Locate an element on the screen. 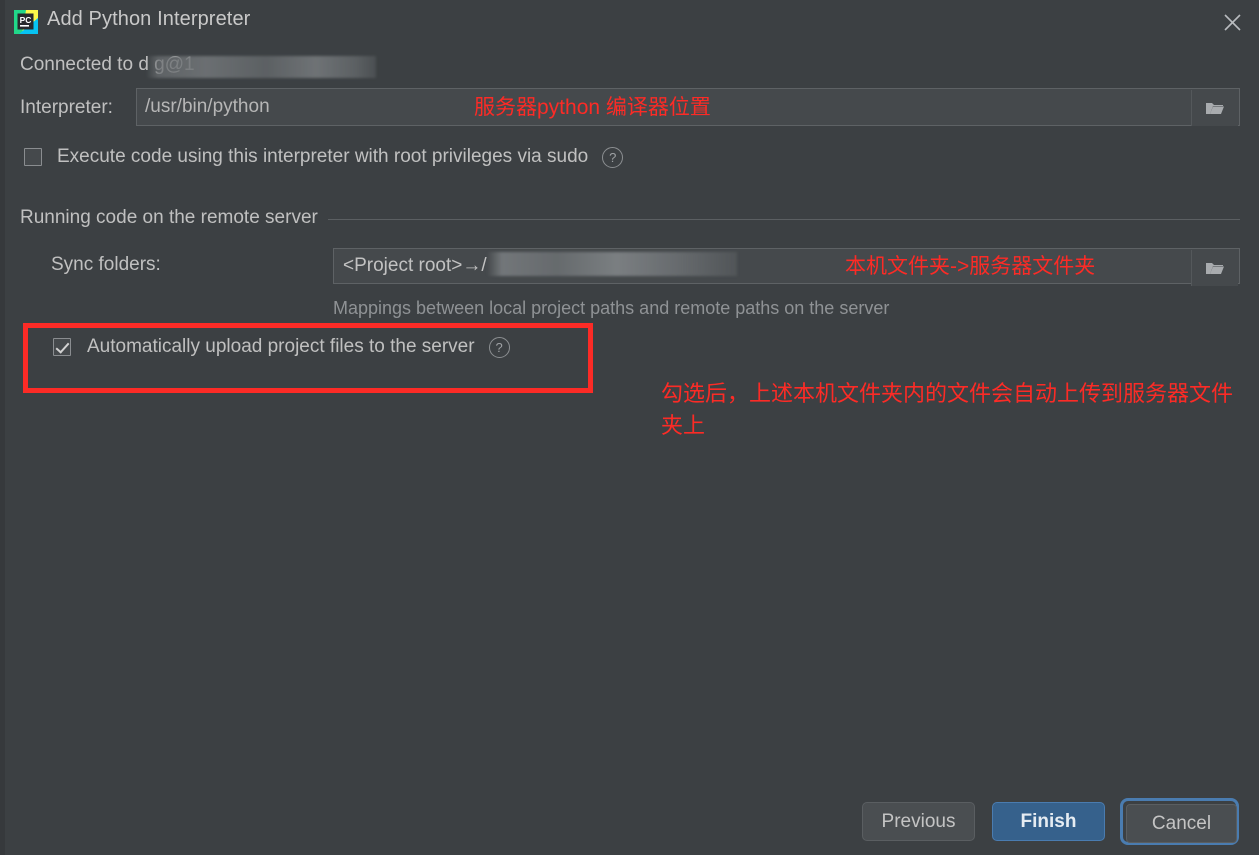  sudo-help-question-mark-icon: ? is located at coordinates (613, 157).